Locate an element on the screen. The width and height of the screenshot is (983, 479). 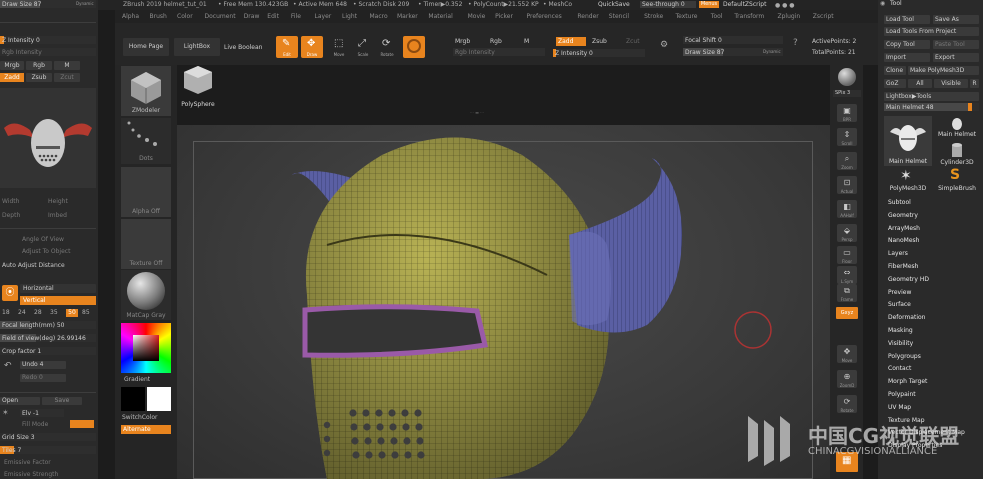
floor-grid-icon: ✶ is located at coordinates (10, 415).